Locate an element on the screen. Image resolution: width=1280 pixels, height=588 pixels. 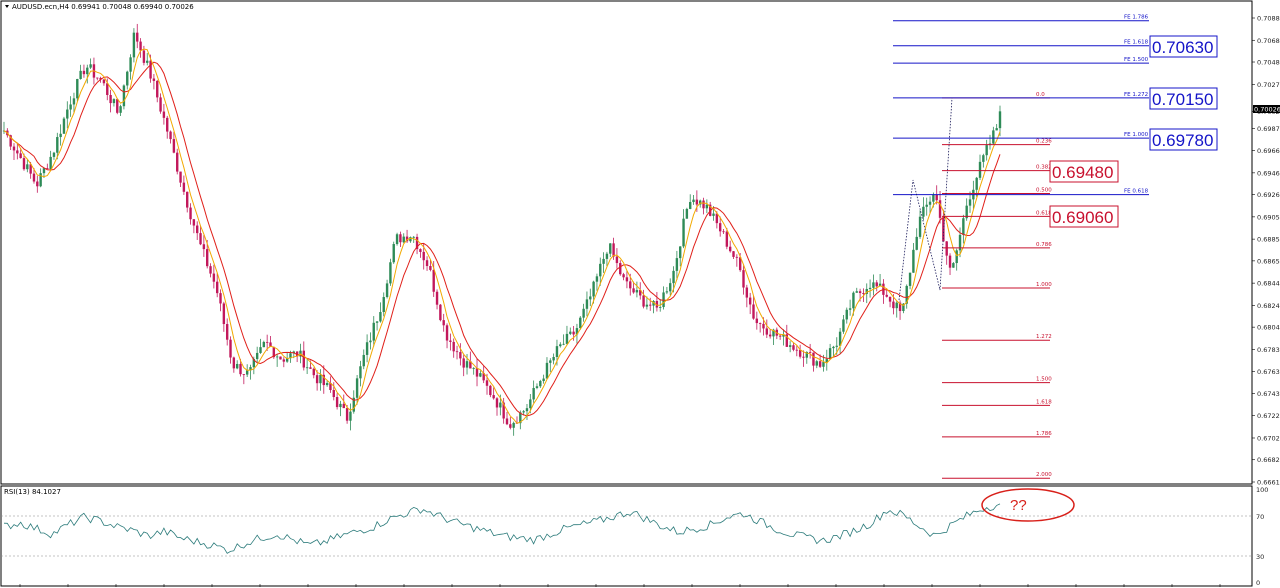
price-tick-label: 0.67835 is located at coordinates (1268, 350).